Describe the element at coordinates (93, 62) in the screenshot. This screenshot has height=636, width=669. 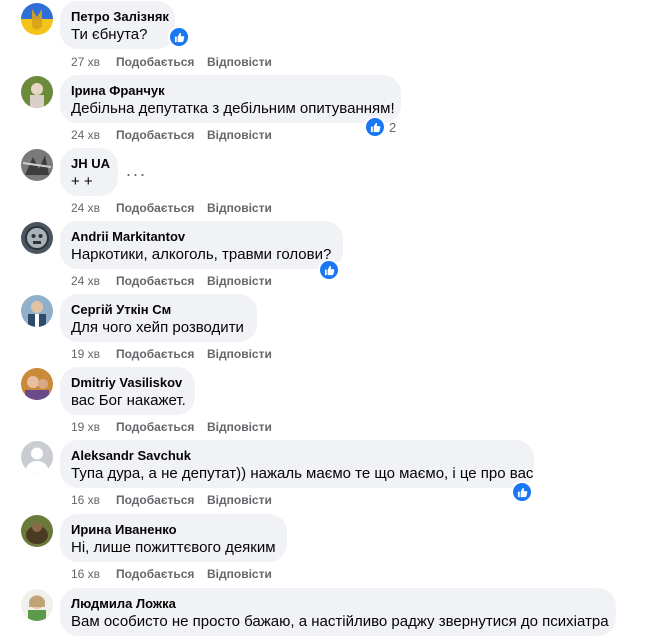
I see `comment-time: 27 хв` at that location.